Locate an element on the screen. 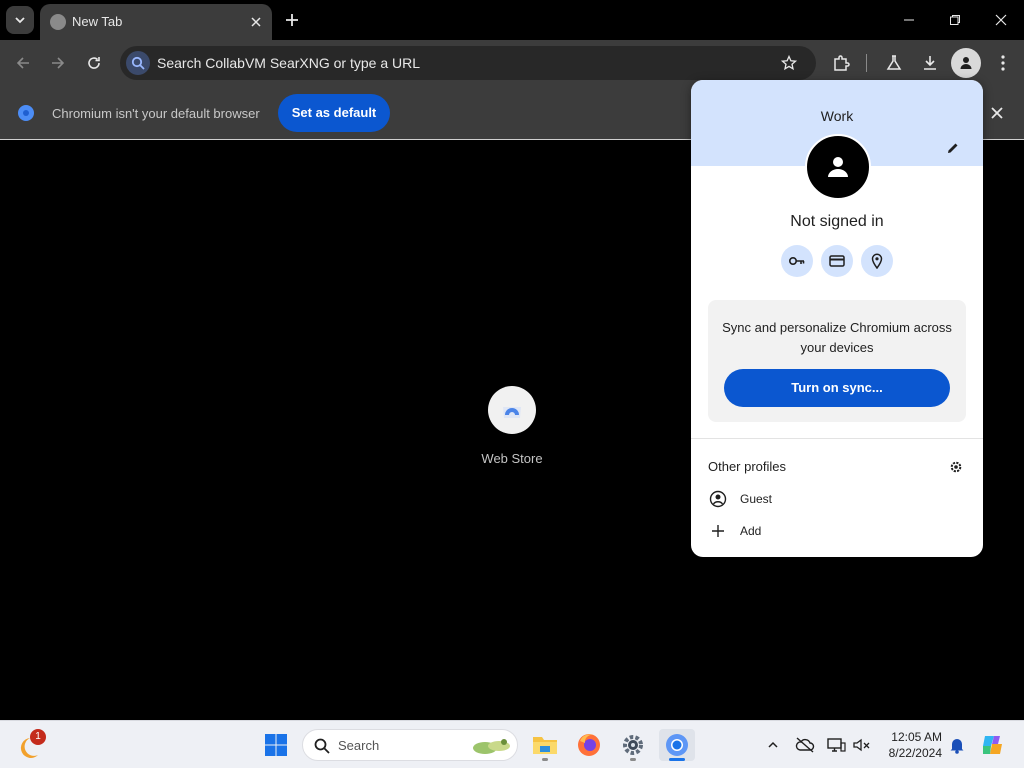  taskbar-search-box: Search is located at coordinates (410, 745).